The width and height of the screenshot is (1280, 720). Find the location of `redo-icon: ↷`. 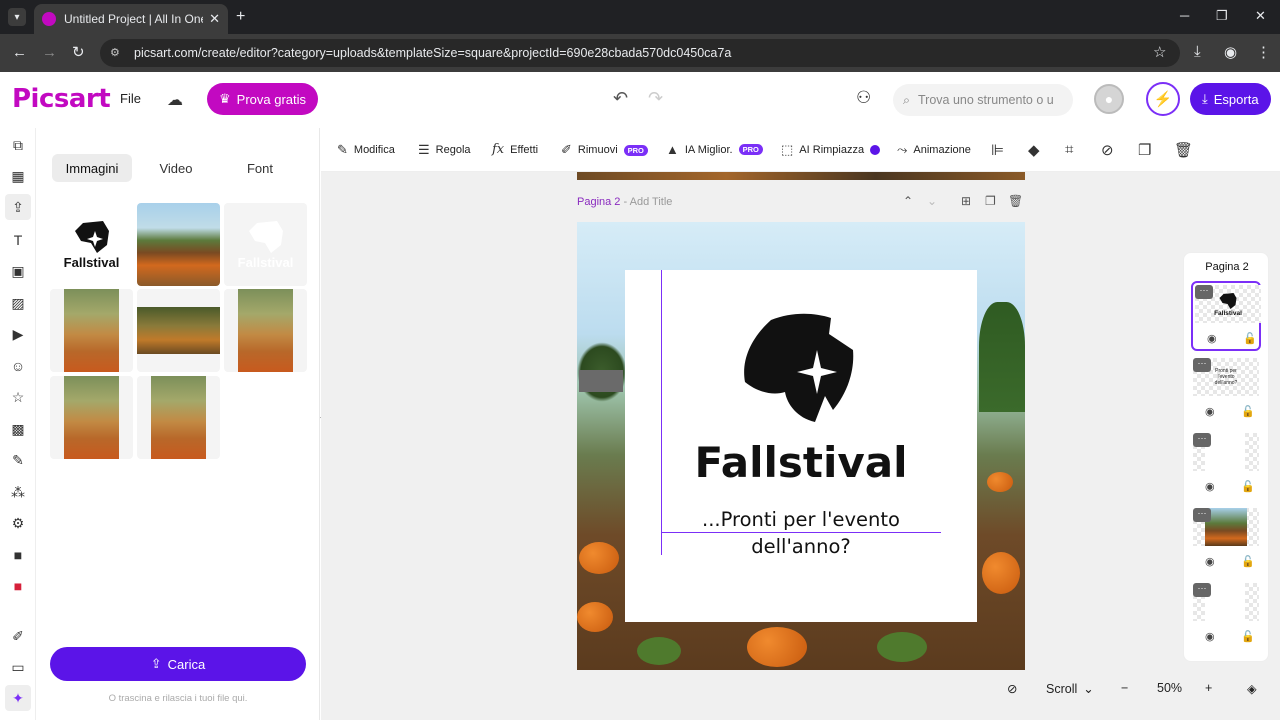

redo-icon: ↷ is located at coordinates (655, 98).